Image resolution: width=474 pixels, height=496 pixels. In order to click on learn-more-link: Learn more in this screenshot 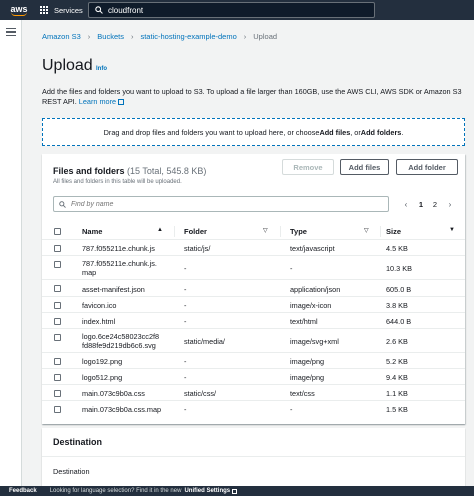, I will do `click(101, 101)`.